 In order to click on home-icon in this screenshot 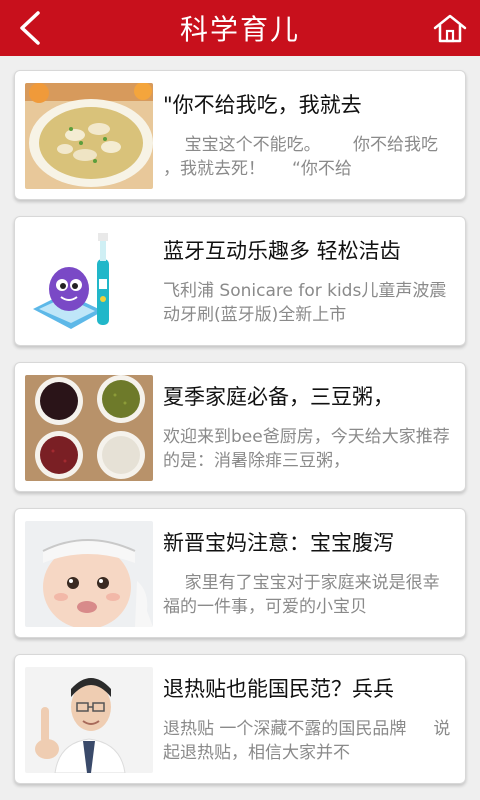, I will do `click(450, 28)`.